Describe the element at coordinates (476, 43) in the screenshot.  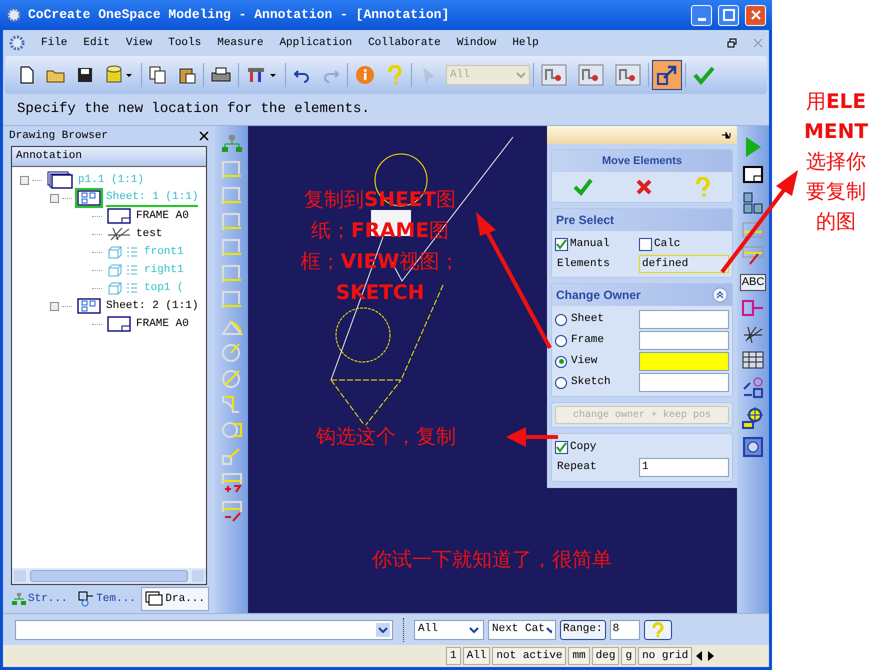
I see `menu-item: Window` at that location.